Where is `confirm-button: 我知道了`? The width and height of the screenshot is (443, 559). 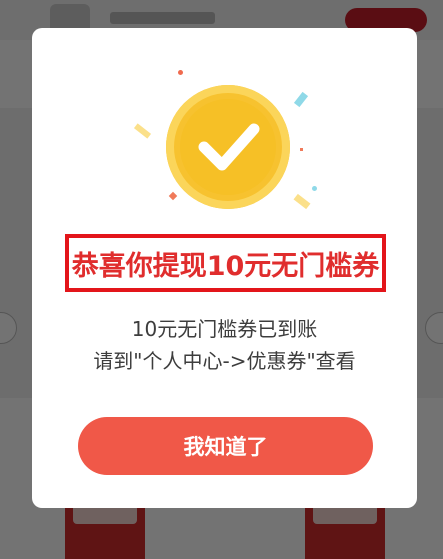
confirm-button: 我知道了 is located at coordinates (225, 446).